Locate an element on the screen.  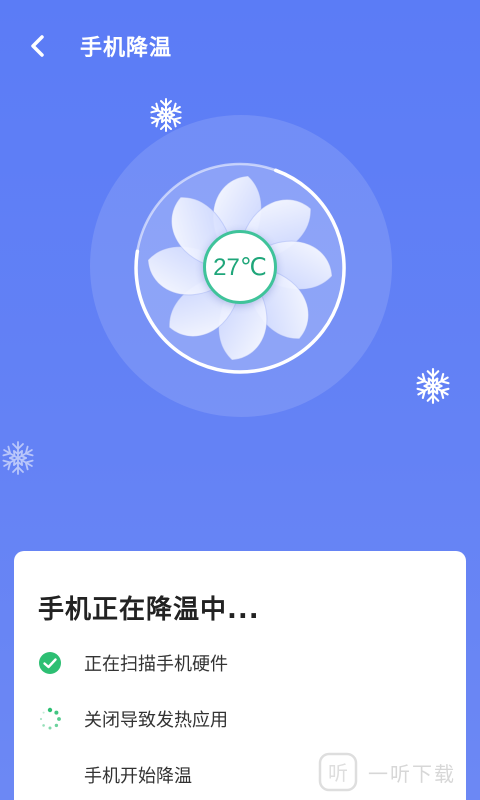
svg-text: 听 is located at coordinates (338, 773).